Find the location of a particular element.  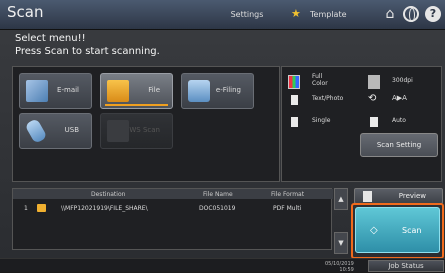

single-side-icon is located at coordinates (294, 122).